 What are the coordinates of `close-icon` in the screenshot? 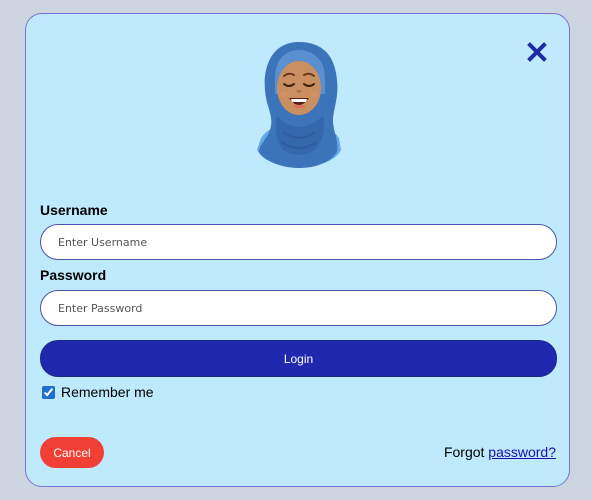 It's located at (537, 52).